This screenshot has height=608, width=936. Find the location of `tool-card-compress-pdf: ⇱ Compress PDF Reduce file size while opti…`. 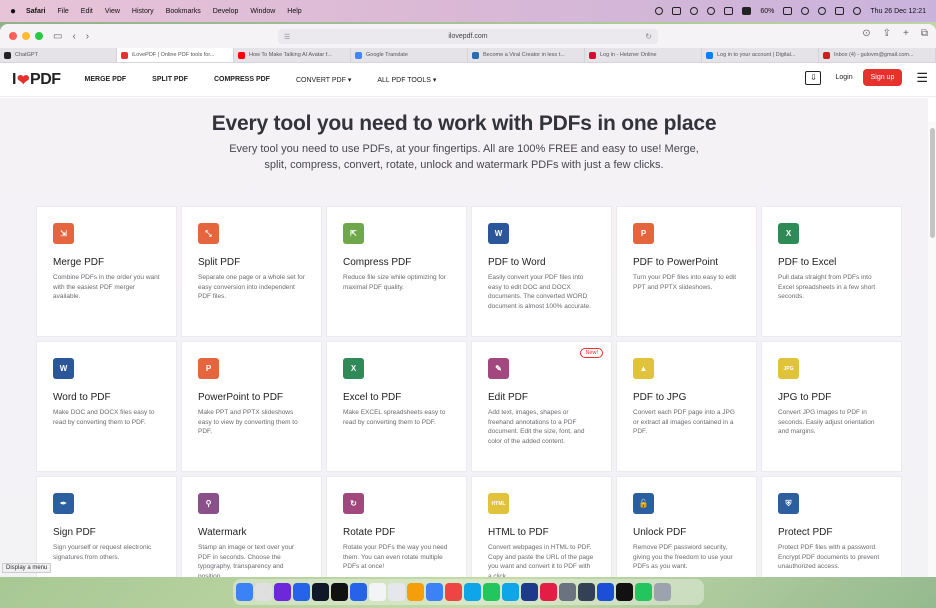

tool-card-compress-pdf: ⇱ Compress PDF Reduce file size while opti… is located at coordinates (396, 271).